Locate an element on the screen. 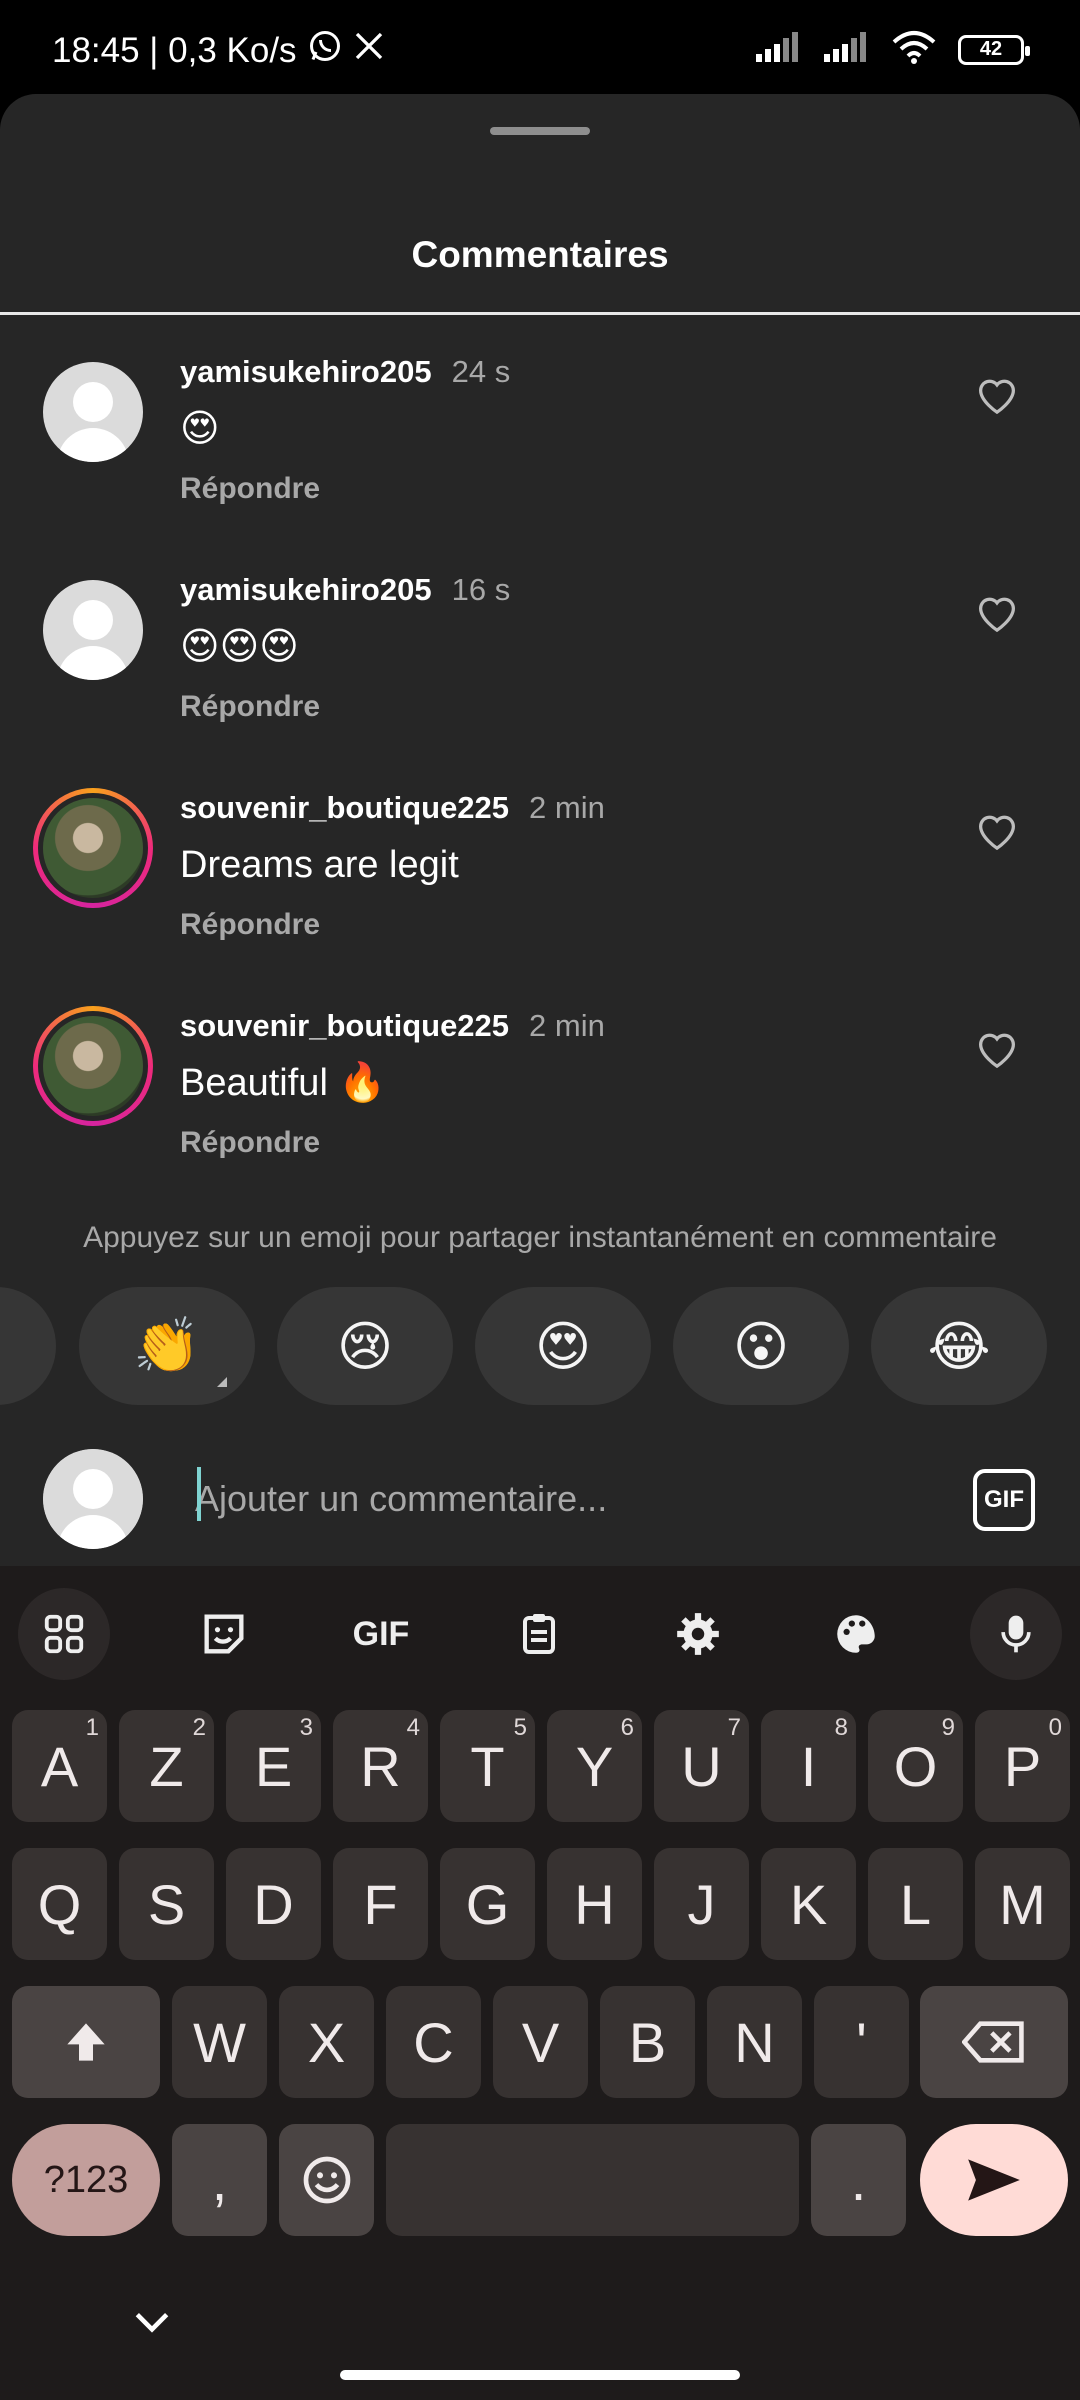 This screenshot has height=2400, width=1080. emoji-pill-cry: 😢 is located at coordinates (365, 1346).